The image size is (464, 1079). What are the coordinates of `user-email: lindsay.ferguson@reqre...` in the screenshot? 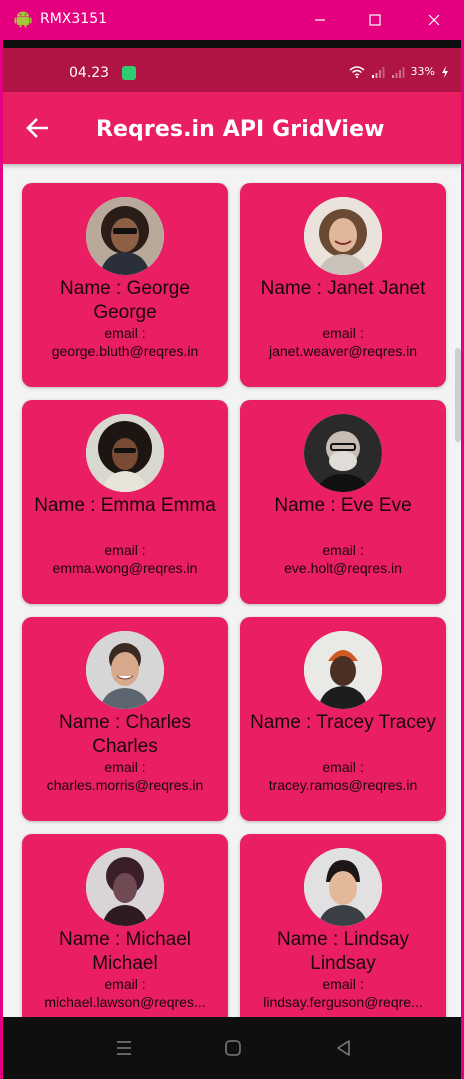 It's located at (343, 1002).